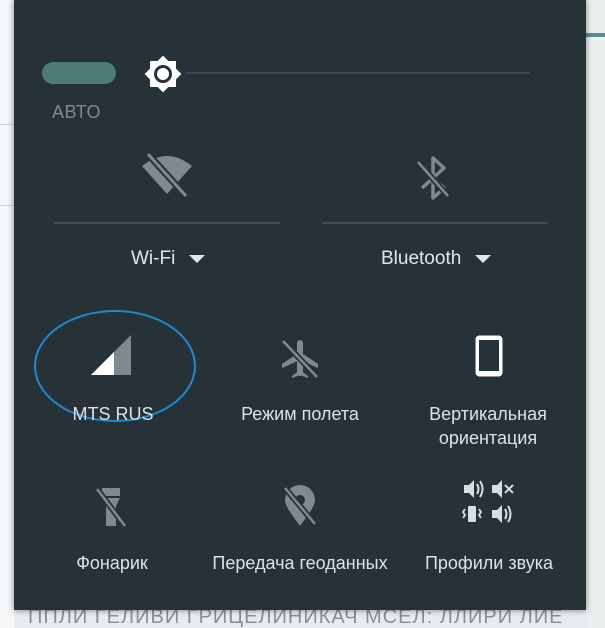 The height and width of the screenshot is (628, 605). I want to click on bluetooth-off-icon, so click(433, 178).